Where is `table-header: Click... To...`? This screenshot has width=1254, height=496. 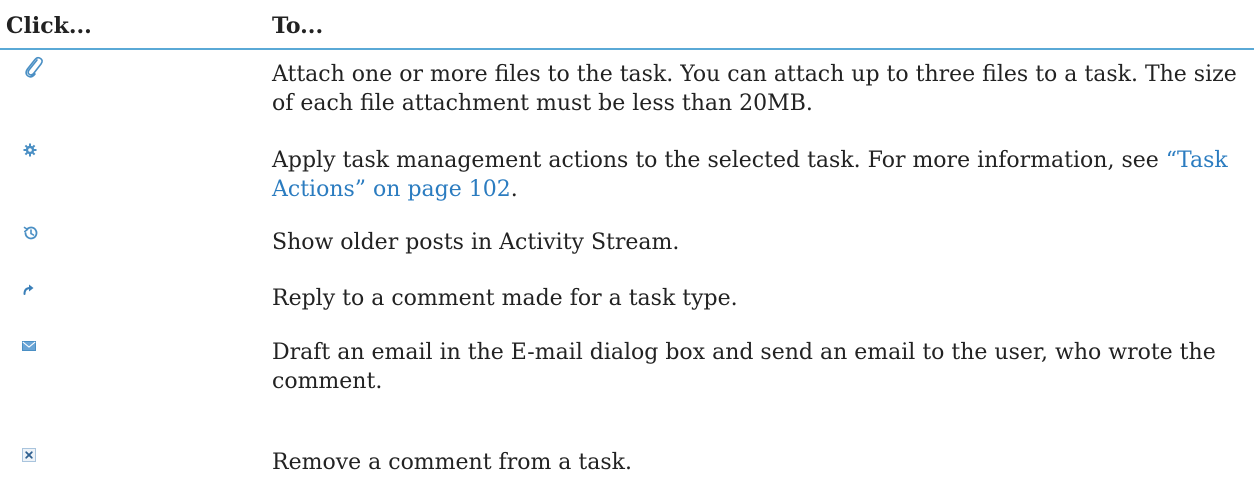 table-header: Click... To... is located at coordinates (627, 25).